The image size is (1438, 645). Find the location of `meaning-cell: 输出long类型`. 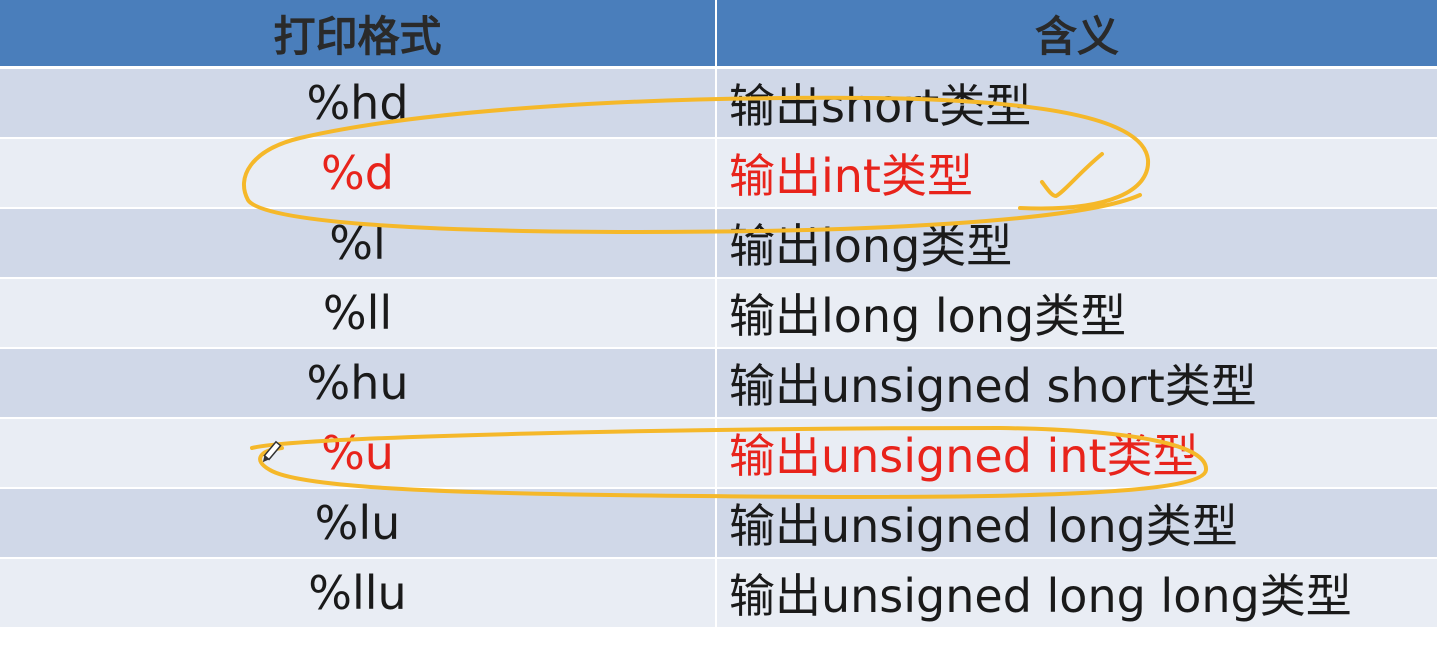

meaning-cell: 输出long类型 is located at coordinates (1077, 243).